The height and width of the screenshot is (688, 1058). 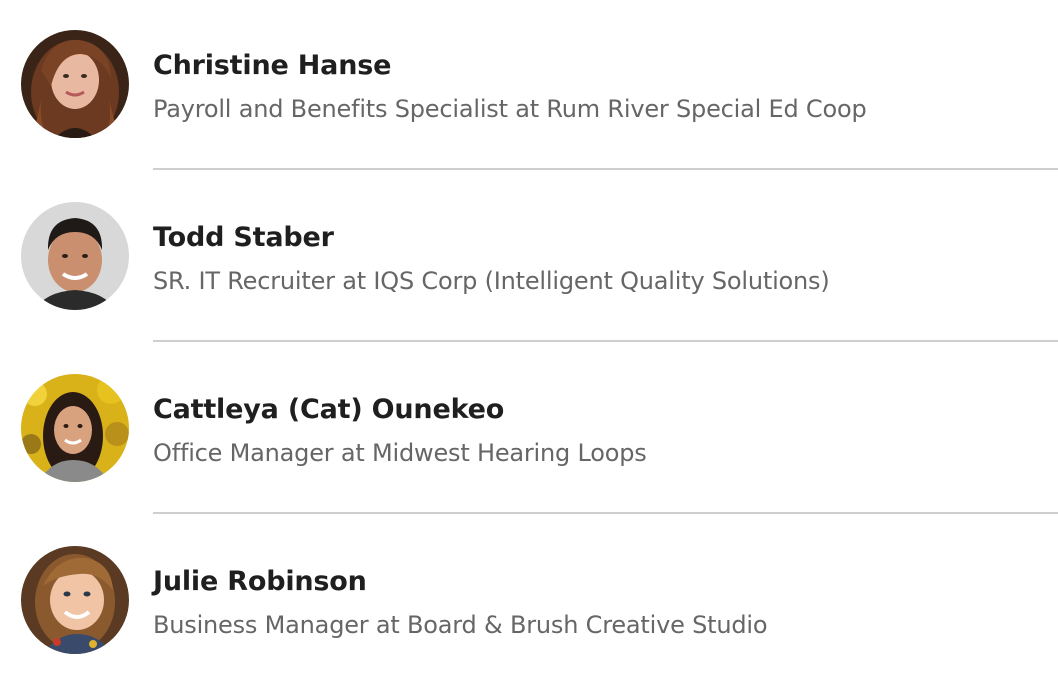 What do you see at coordinates (328, 409) in the screenshot?
I see `person-name: Cattleya (Cat) Ounekeo` at bounding box center [328, 409].